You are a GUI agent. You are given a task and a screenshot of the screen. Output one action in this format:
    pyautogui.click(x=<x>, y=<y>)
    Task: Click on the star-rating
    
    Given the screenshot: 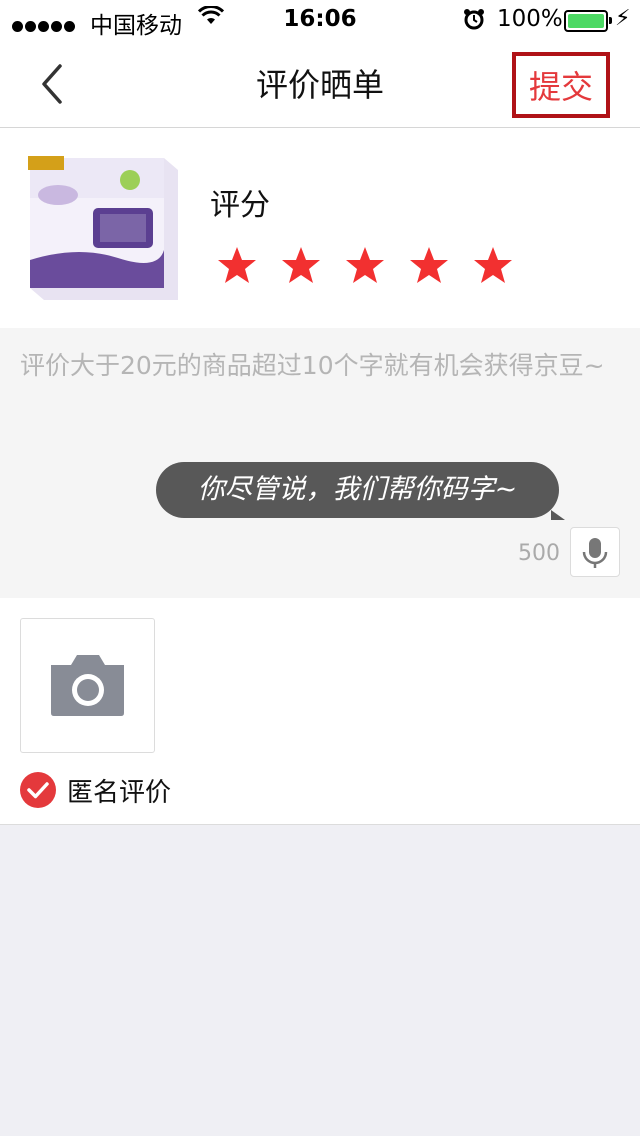 What is the action you would take?
    pyautogui.click(x=377, y=267)
    